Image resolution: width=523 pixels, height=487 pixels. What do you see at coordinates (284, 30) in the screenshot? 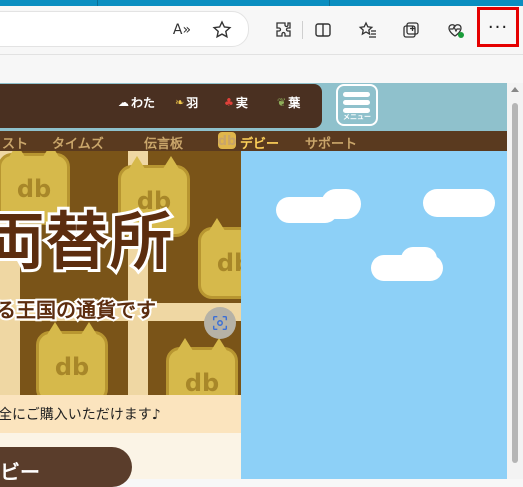
I see `extensions-icon` at bounding box center [284, 30].